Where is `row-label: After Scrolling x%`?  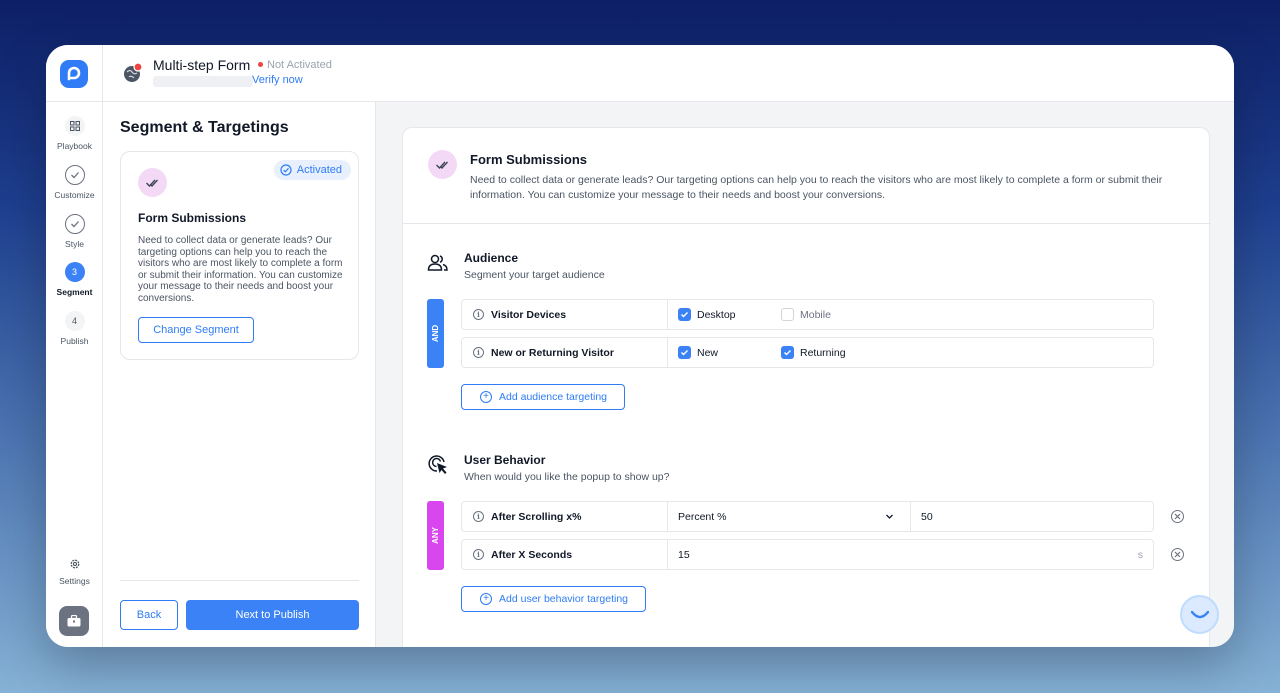 row-label: After Scrolling x% is located at coordinates (536, 516).